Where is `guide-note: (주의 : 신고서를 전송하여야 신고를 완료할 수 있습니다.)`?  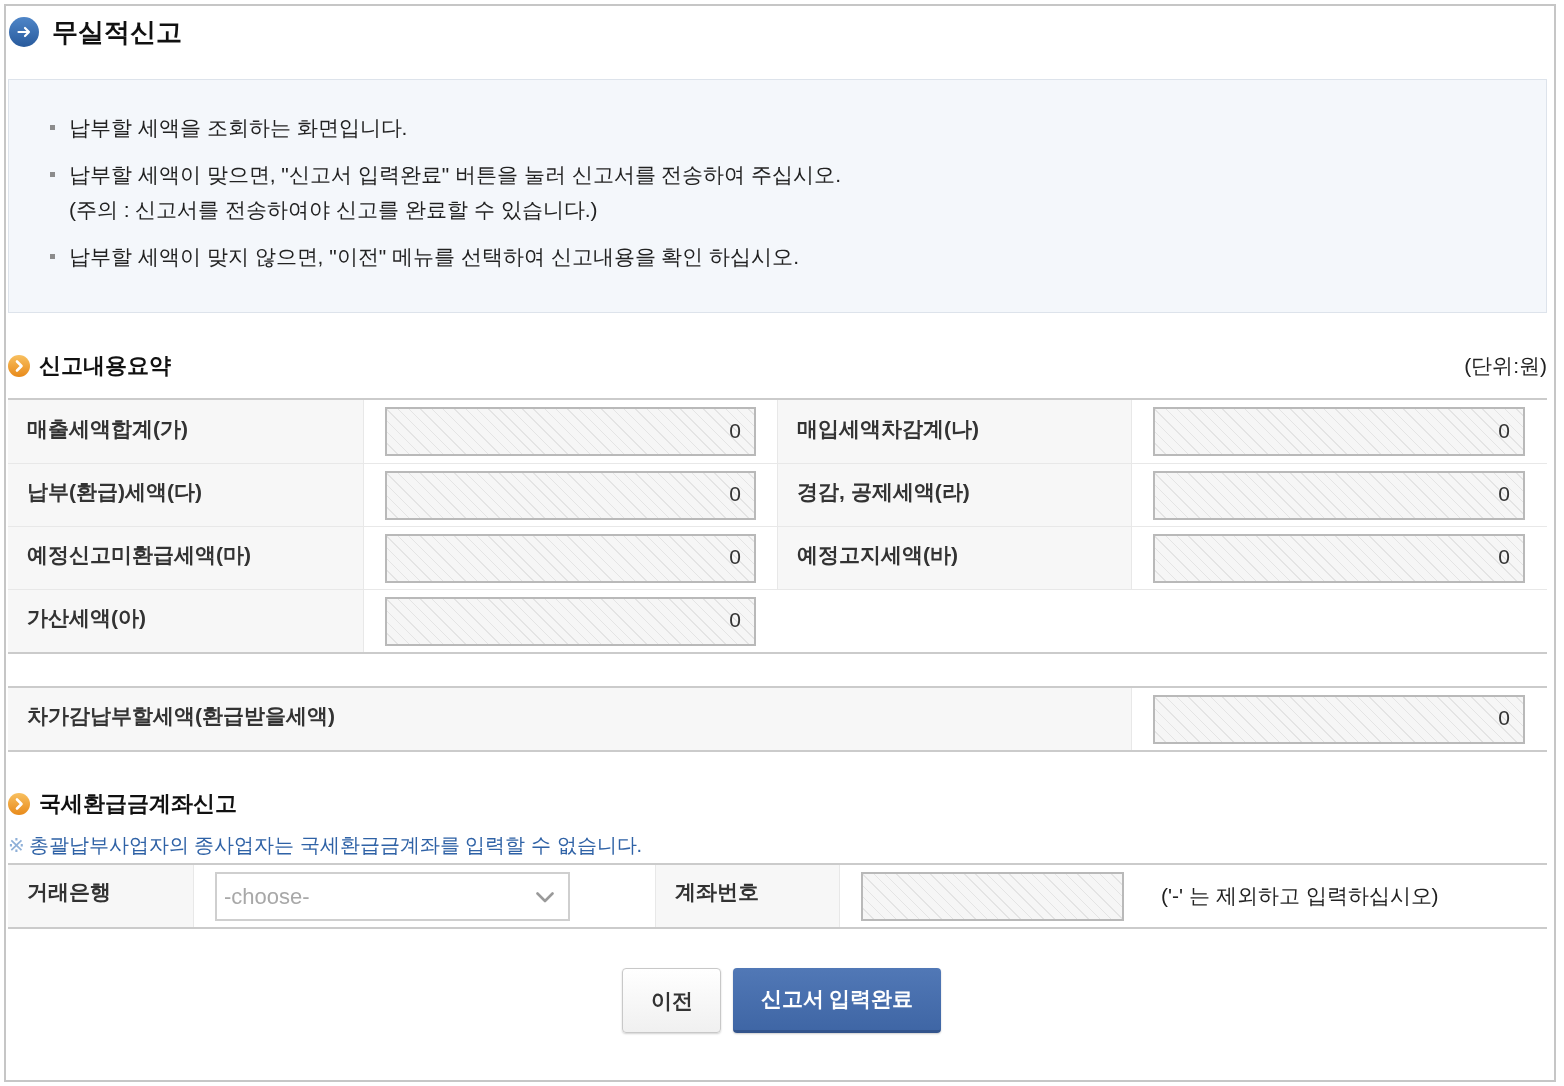
guide-note: (주의 : 신고서를 전송하여야 신고를 완료할 수 있습니다.) is located at coordinates (334, 210).